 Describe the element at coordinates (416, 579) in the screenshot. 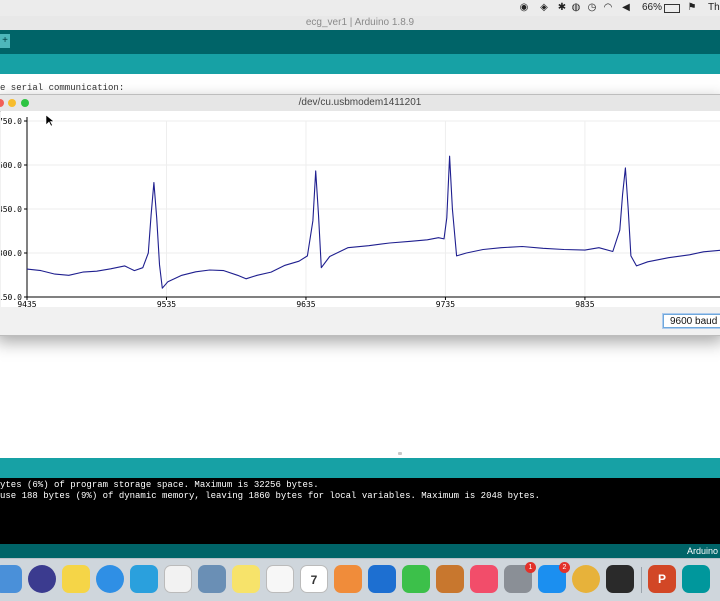

I see `facetime-icon` at that location.